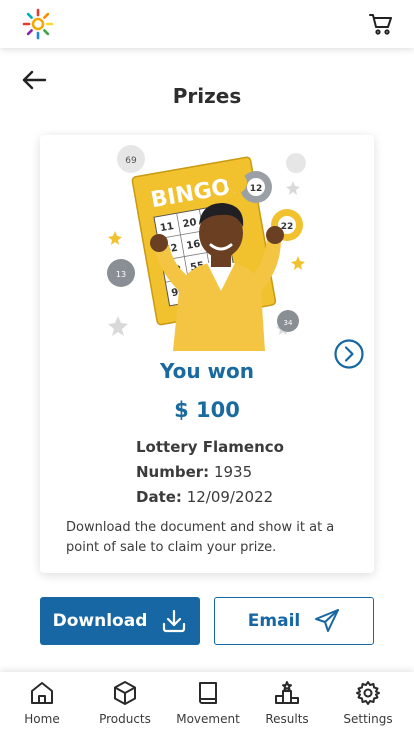 This screenshot has height=736, width=414. I want to click on nav-item-settings: Settings, so click(368, 703).